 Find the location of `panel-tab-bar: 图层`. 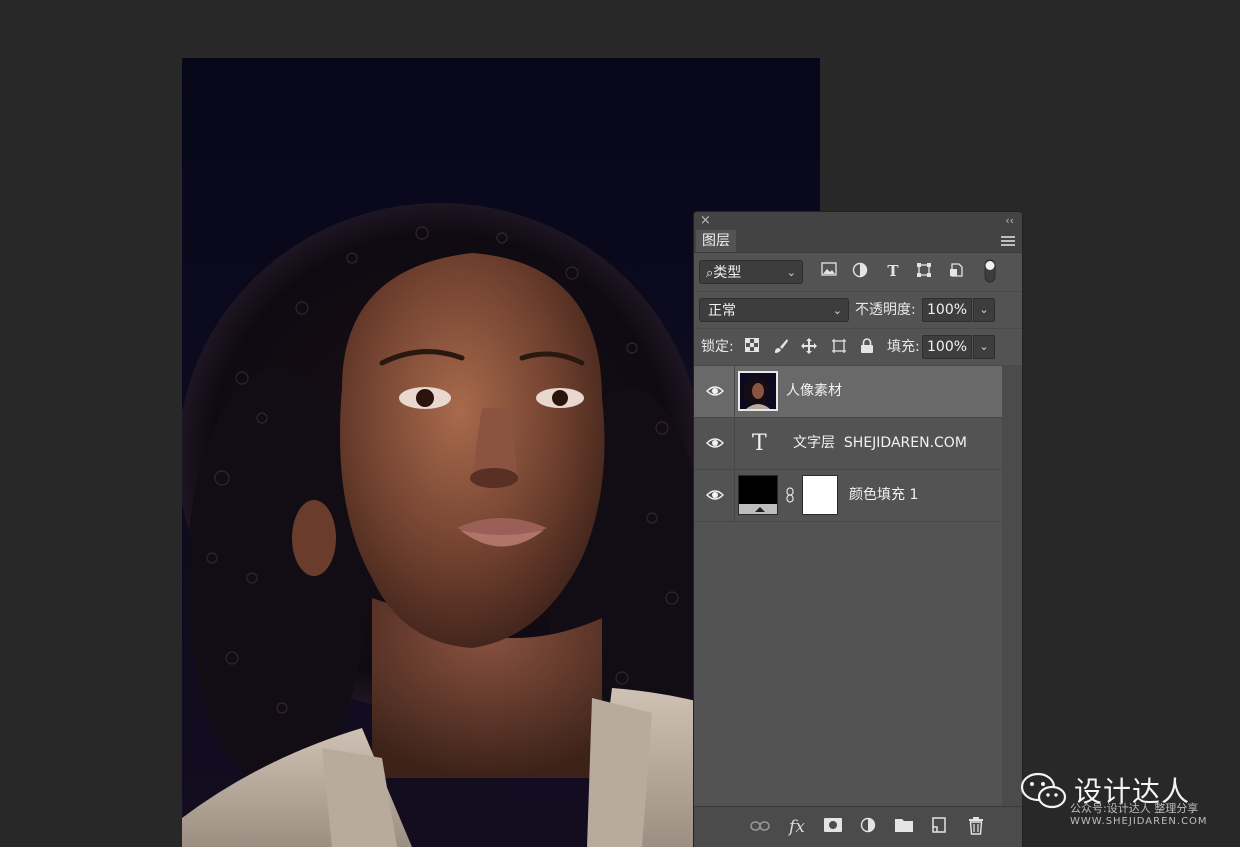

panel-tab-bar: 图层 is located at coordinates (858, 241).